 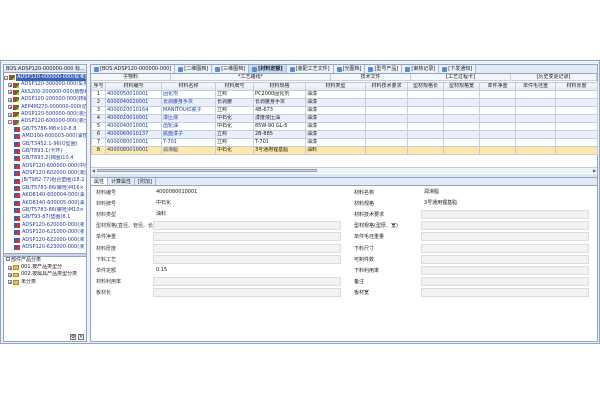 What do you see at coordinates (344, 94) in the screenshot?
I see `table-row: 1 4000050010001 固化剂 立邦 PC2000固化剂 油漆` at bounding box center [344, 94].